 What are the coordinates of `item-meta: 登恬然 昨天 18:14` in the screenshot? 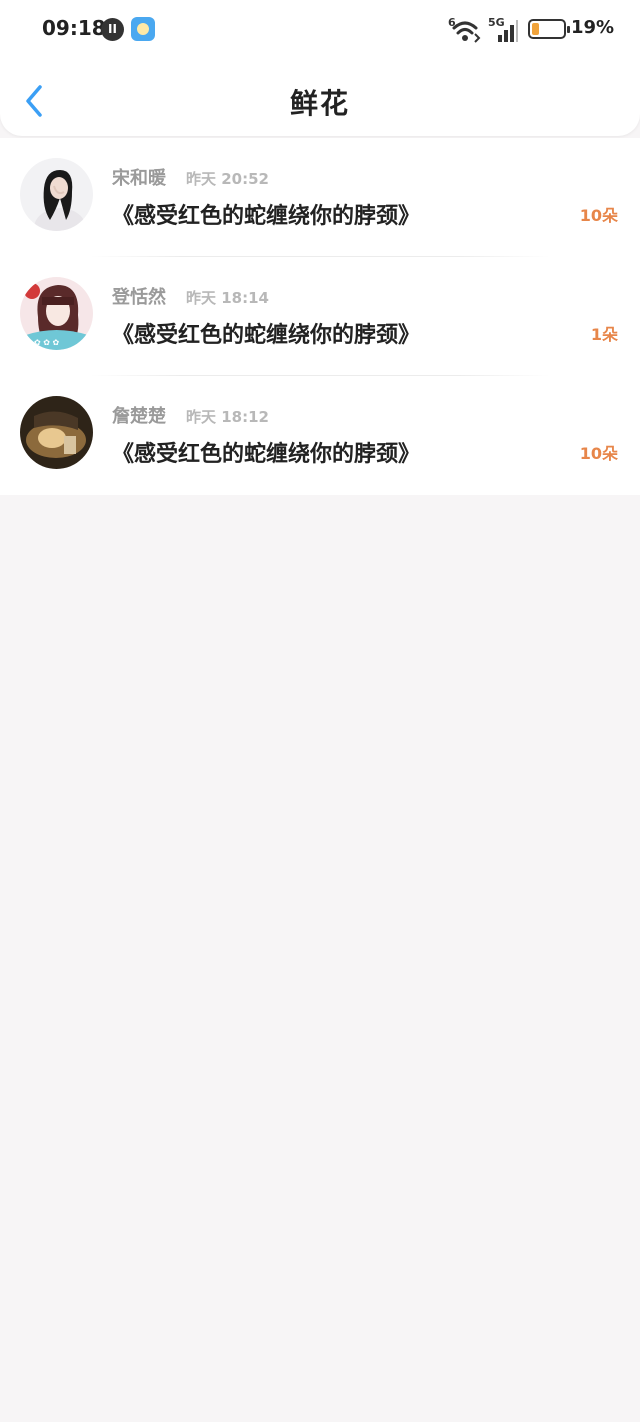 It's located at (190, 296).